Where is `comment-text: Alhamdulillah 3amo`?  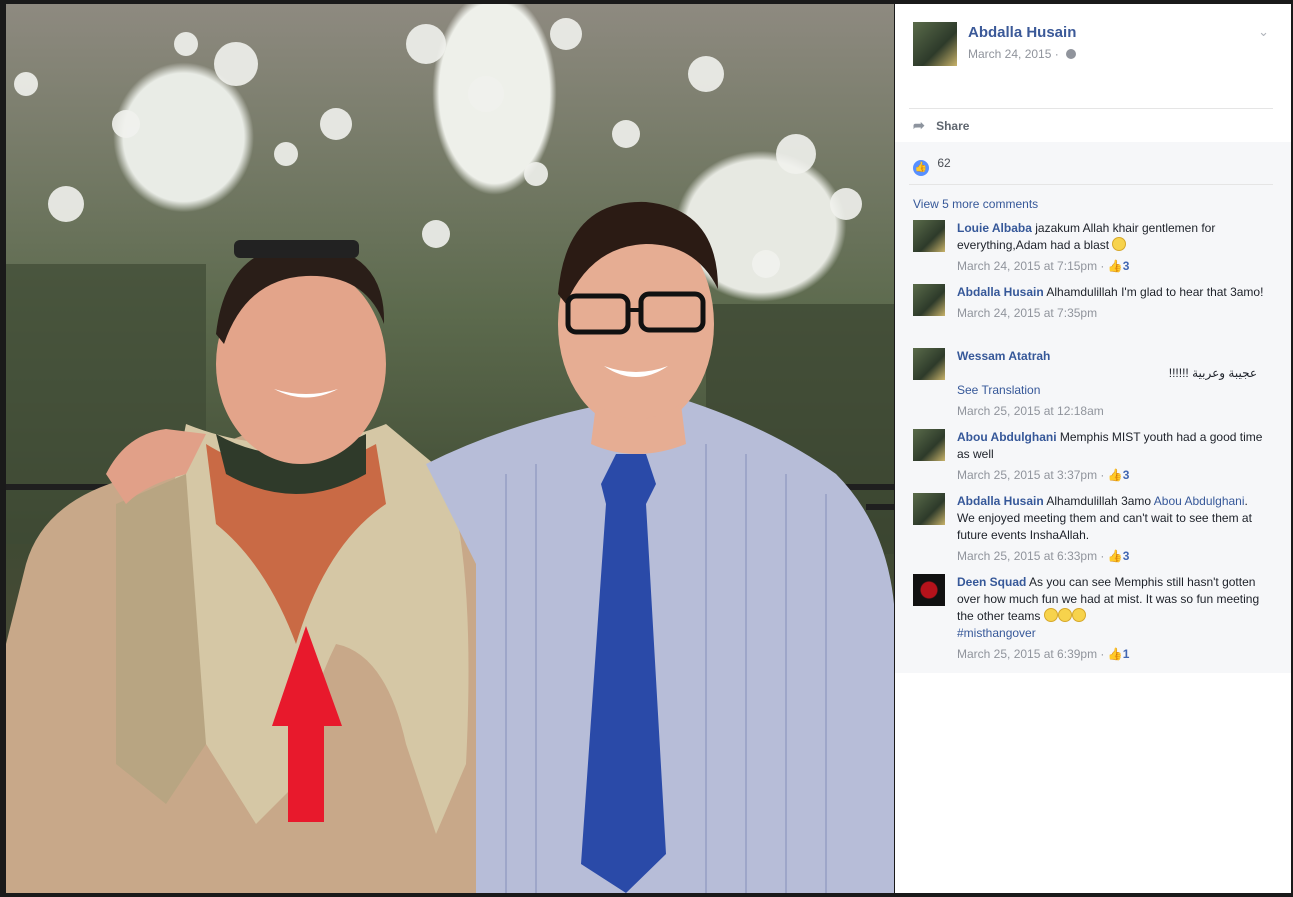 comment-text: Alhamdulillah 3amo is located at coordinates (1099, 501).